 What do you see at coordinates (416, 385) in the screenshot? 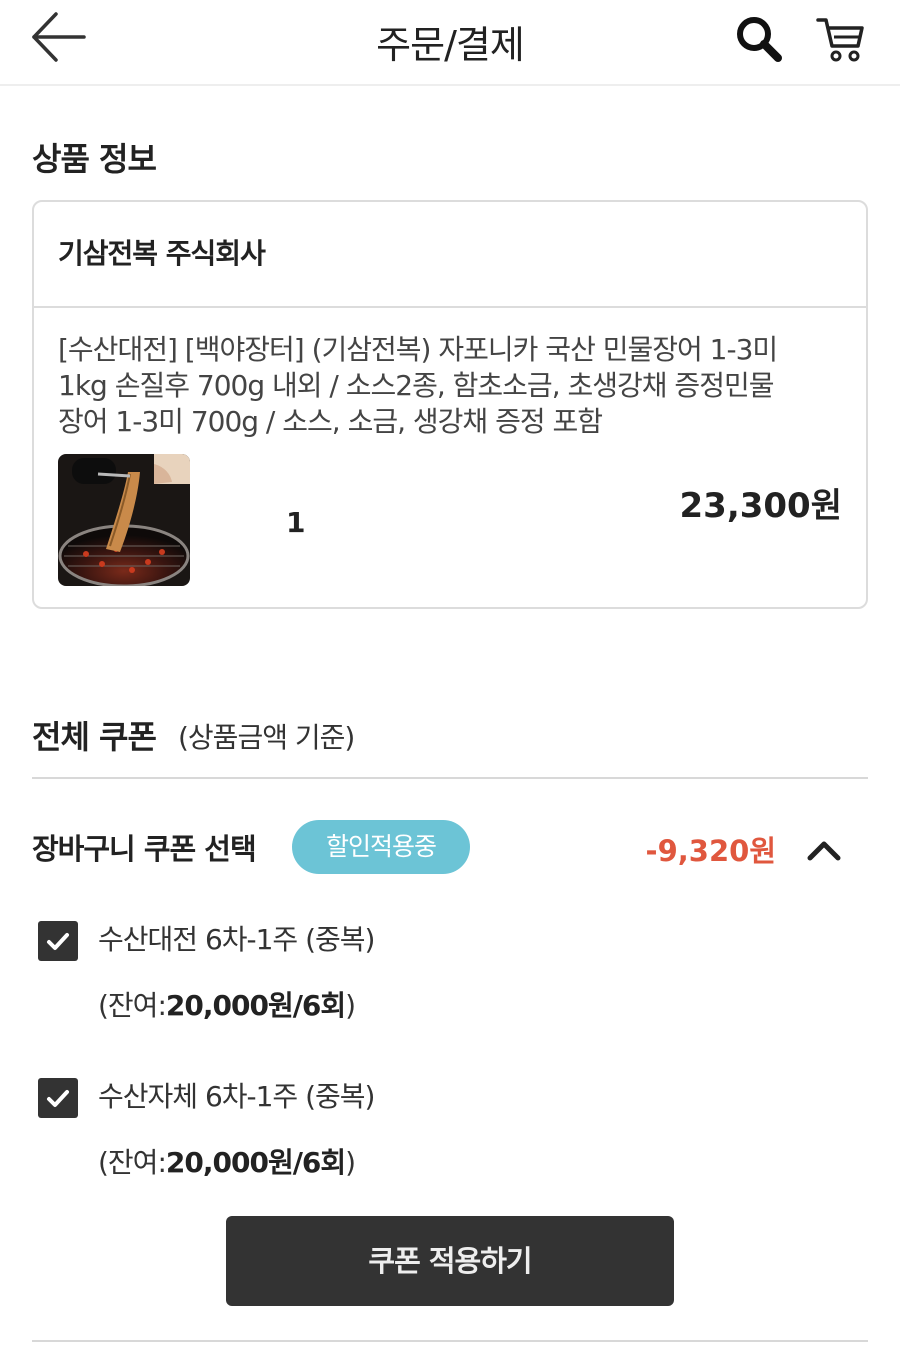
I see `description-line: 1kg 손질후 700g 내외 / 소스2종, 함초소금, 초생강채 증정민물` at bounding box center [416, 385].